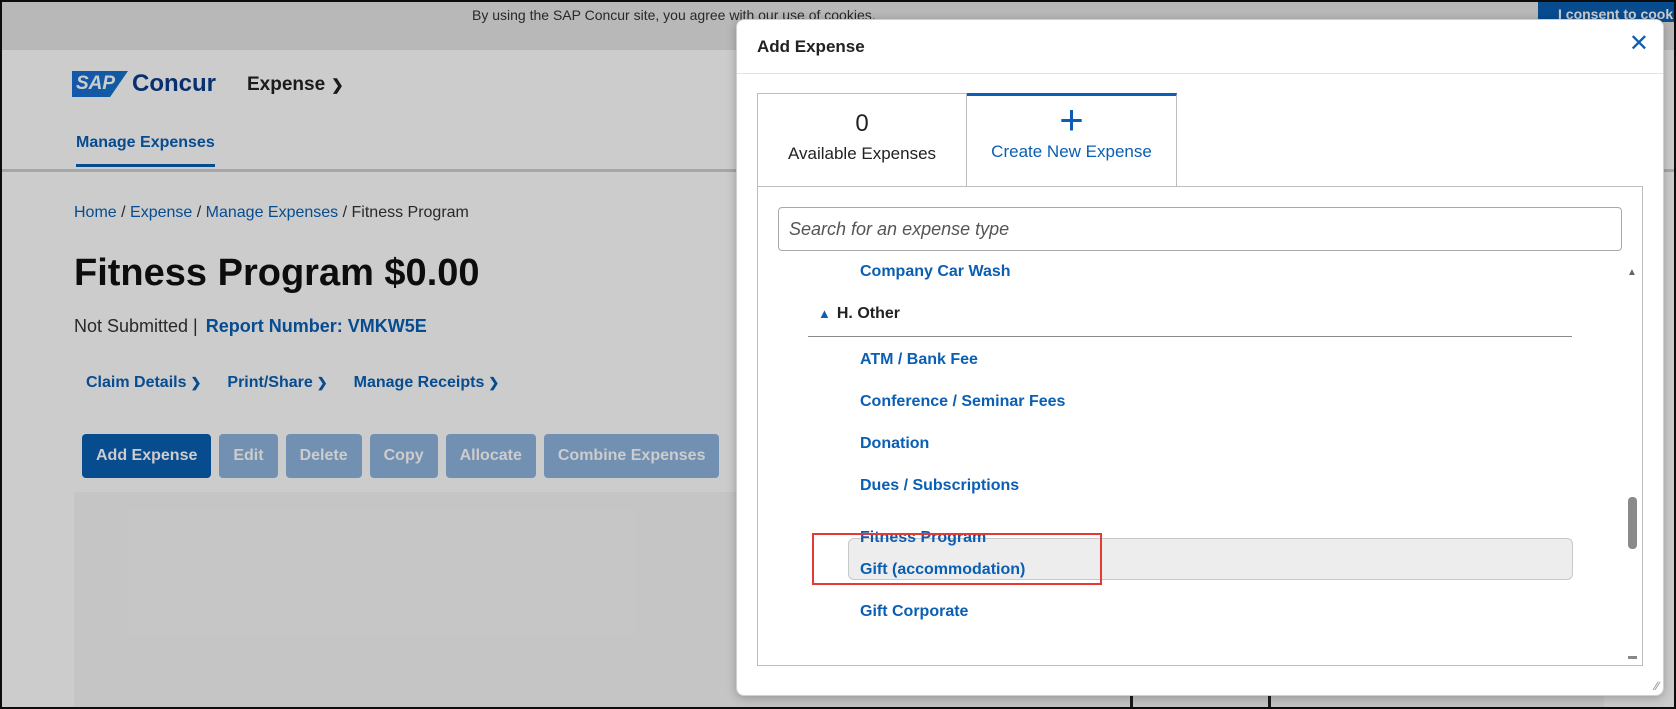 The width and height of the screenshot is (1676, 709). I want to click on expense-type-search-input, so click(1200, 229).